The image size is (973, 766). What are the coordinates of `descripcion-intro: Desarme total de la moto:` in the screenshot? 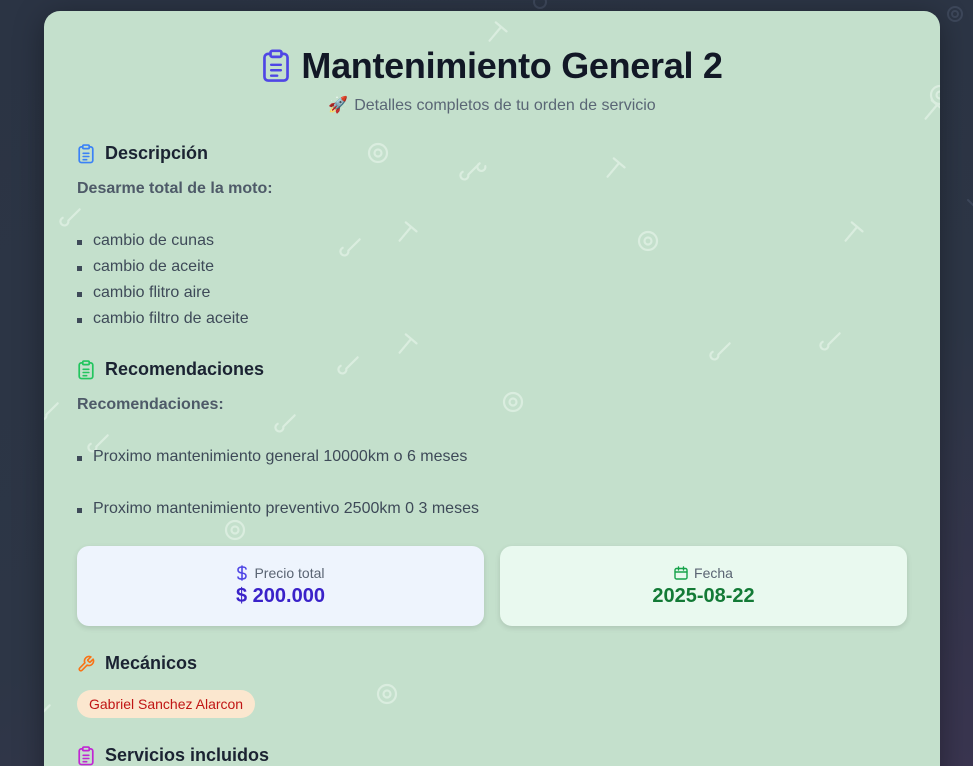 It's located at (175, 188).